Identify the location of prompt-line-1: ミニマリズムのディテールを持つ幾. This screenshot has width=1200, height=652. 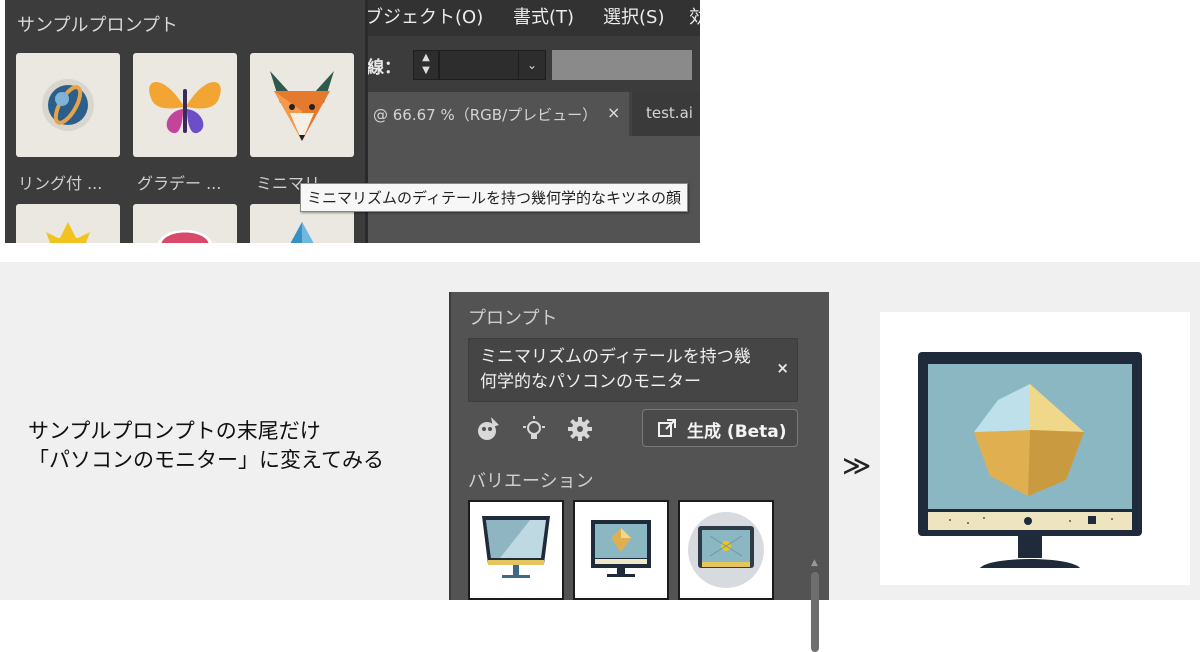
(615, 357).